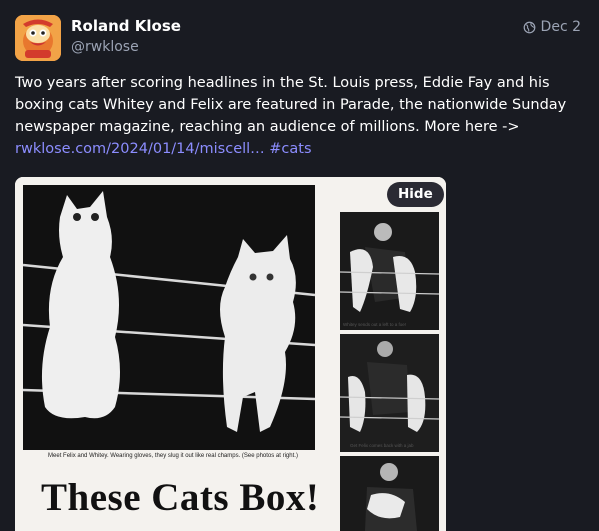 The image size is (599, 531). Describe the element at coordinates (375, 324) in the screenshot. I see `side-caption-1: Whitey sends out a left to a foe!` at that location.